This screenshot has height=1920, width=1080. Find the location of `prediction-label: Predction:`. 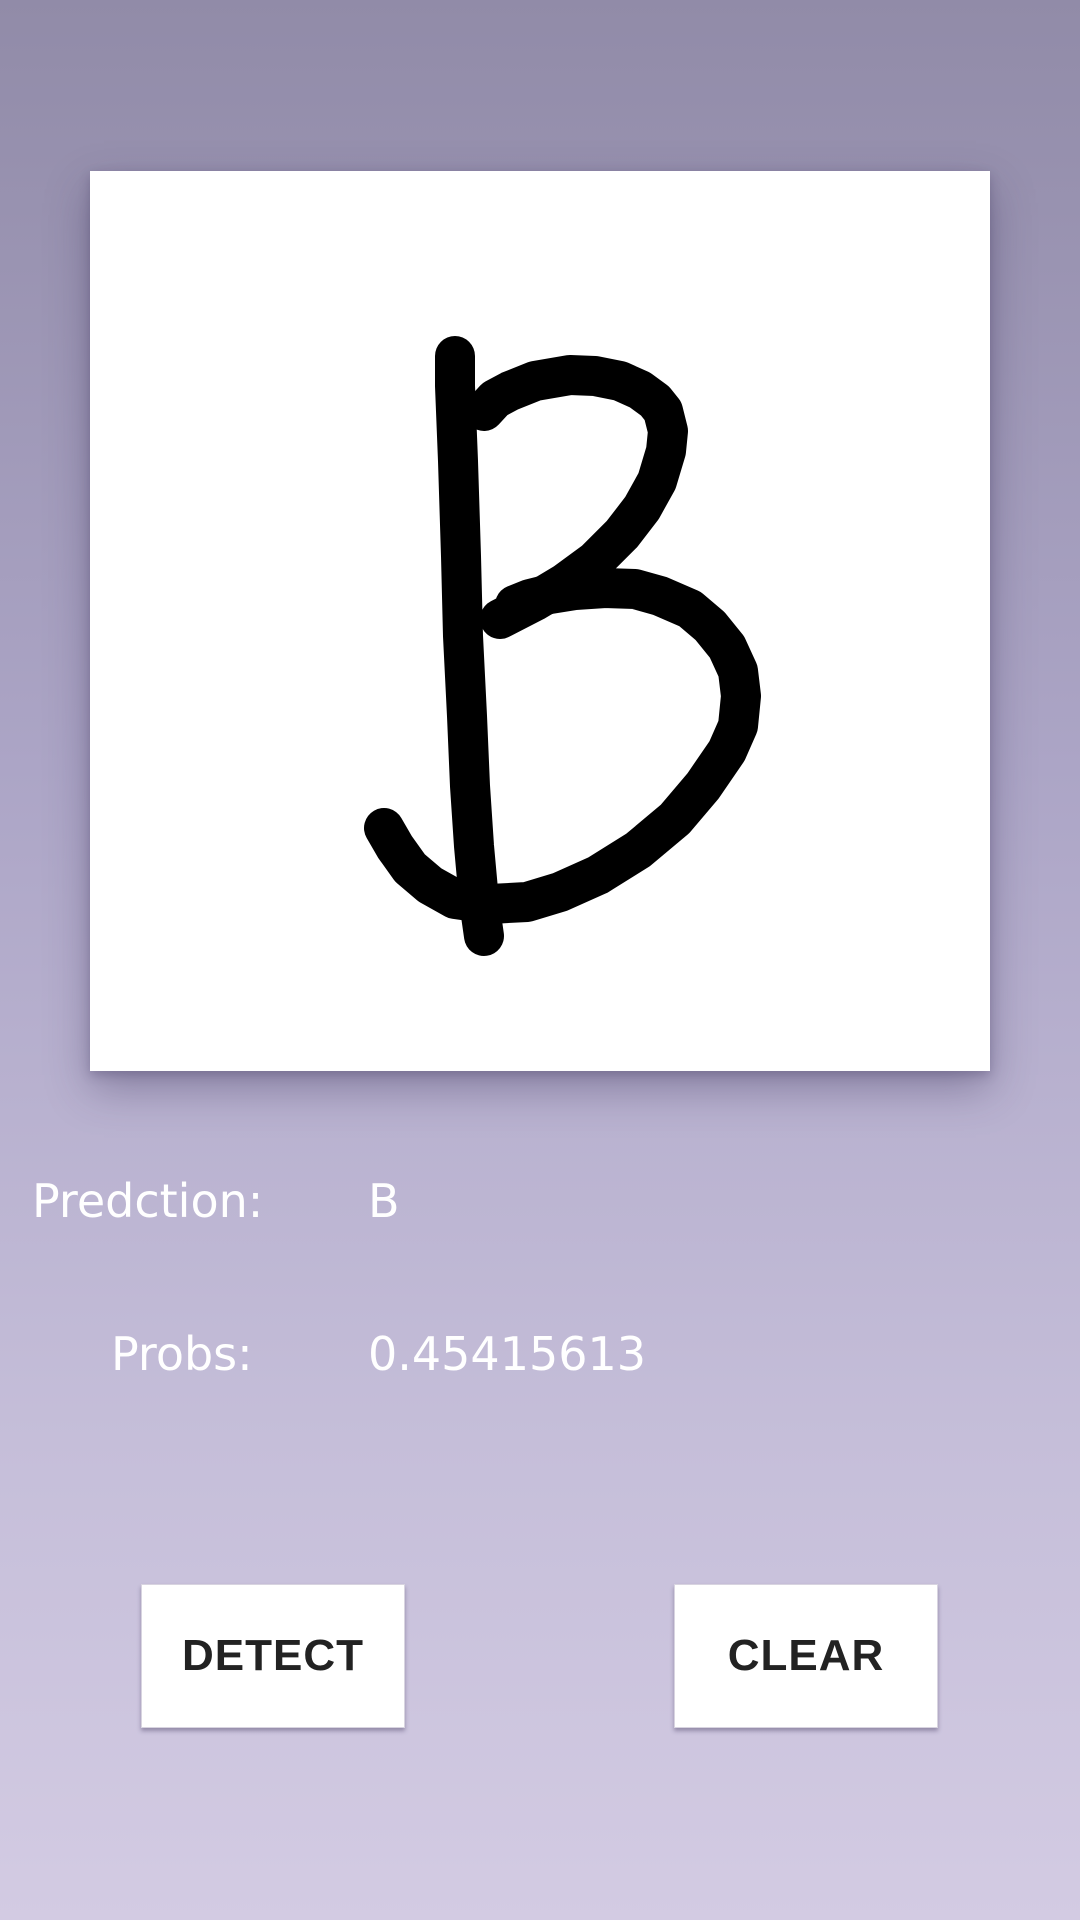

prediction-label: Predction: is located at coordinates (148, 1201).